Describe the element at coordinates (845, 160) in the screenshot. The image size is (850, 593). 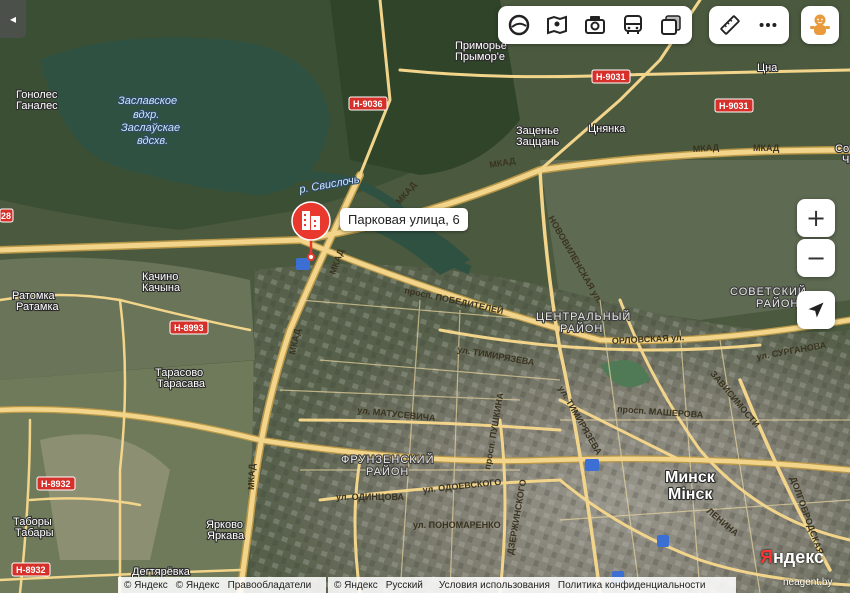
I see `ch-label: Ч` at that location.